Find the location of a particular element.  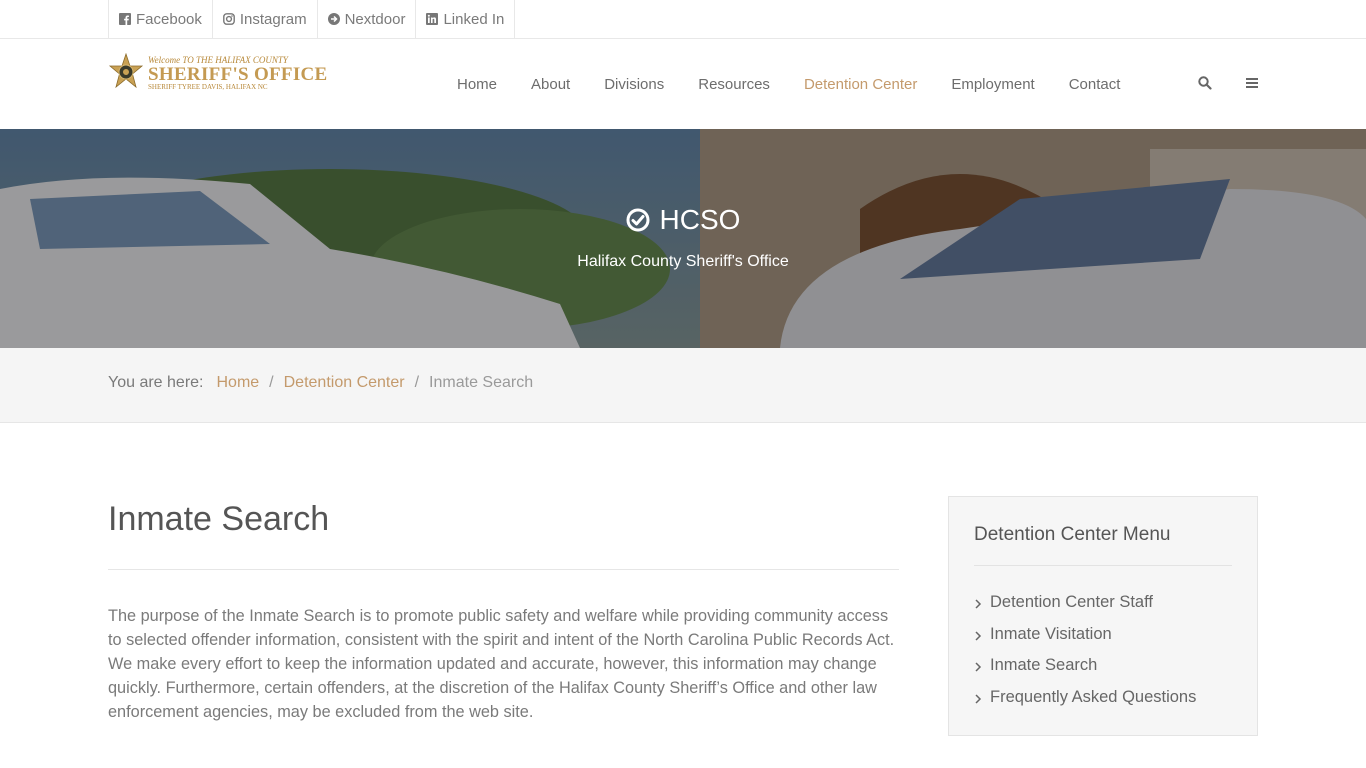

breadcrumb-prefix: You are here: is located at coordinates (156, 382).